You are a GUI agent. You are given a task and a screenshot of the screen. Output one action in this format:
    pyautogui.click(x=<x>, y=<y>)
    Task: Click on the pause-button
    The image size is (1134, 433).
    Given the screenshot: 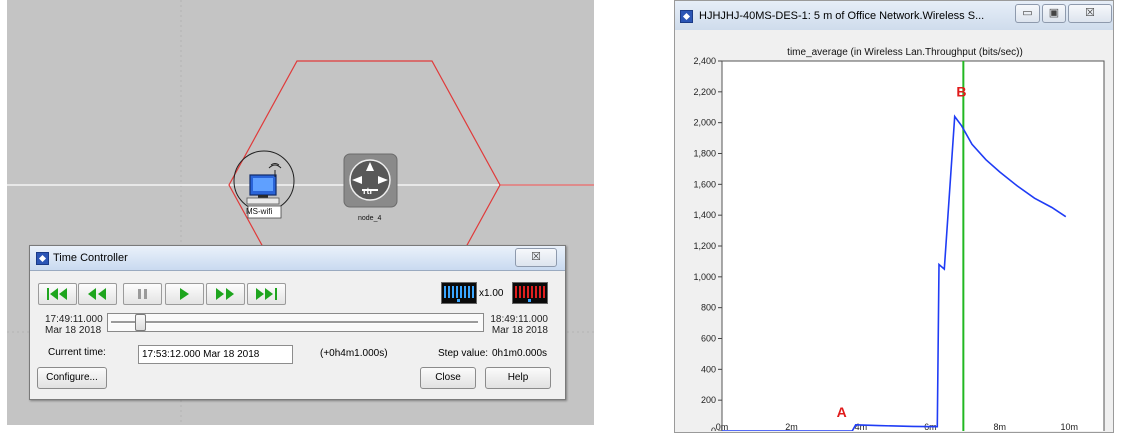 What is the action you would take?
    pyautogui.click(x=142, y=294)
    